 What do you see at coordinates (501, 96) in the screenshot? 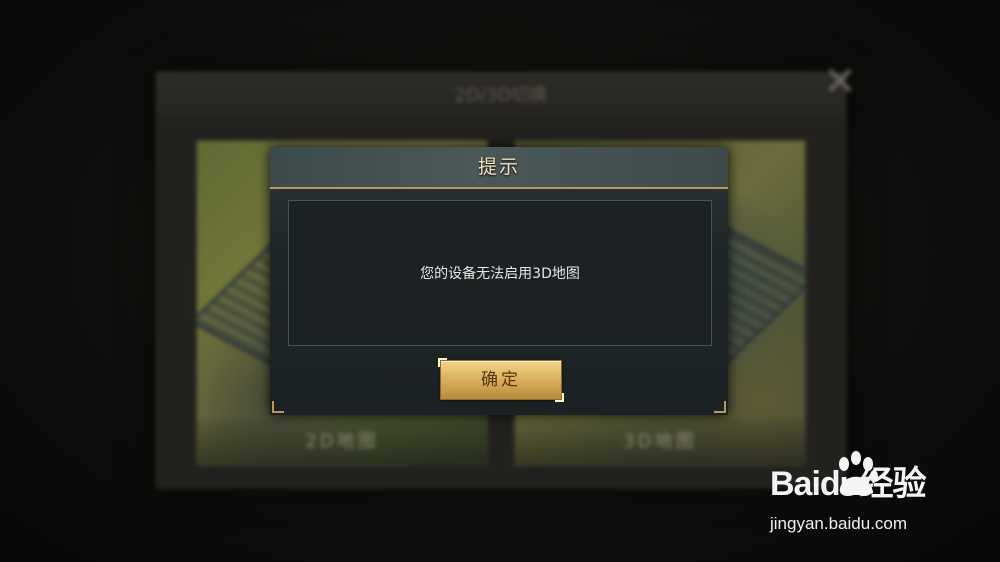
I see `map-mode-panel-title: 2D/3D切换` at bounding box center [501, 96].